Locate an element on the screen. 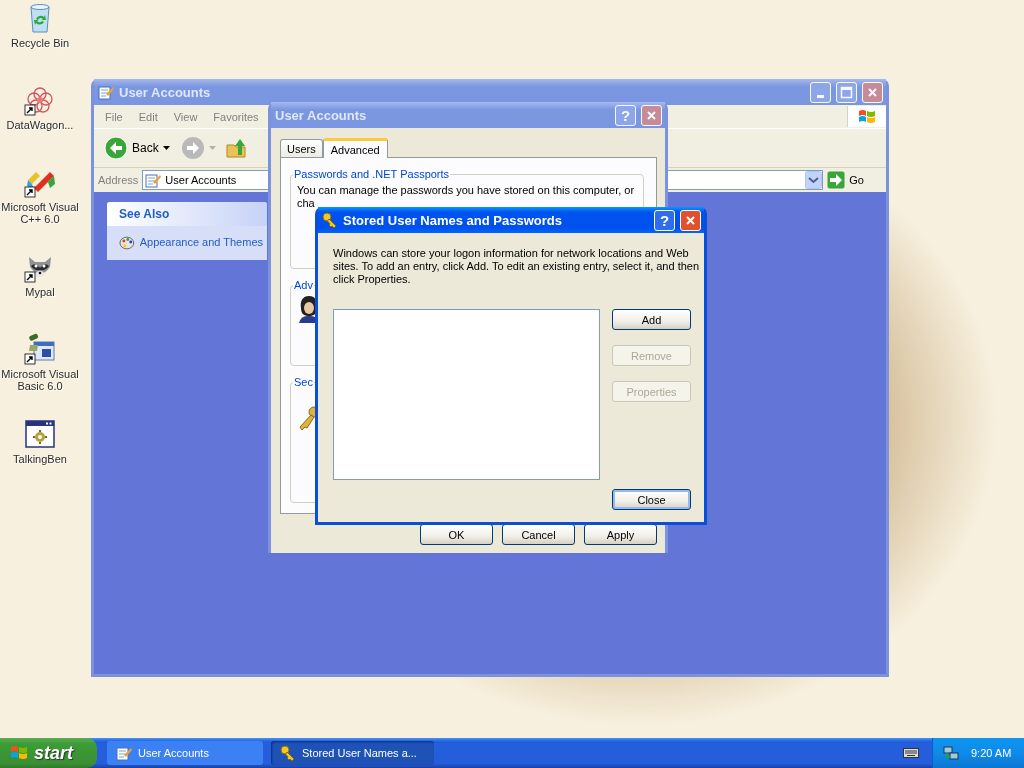 The image size is (1024, 768). group-label: Adv is located at coordinates (303, 285).